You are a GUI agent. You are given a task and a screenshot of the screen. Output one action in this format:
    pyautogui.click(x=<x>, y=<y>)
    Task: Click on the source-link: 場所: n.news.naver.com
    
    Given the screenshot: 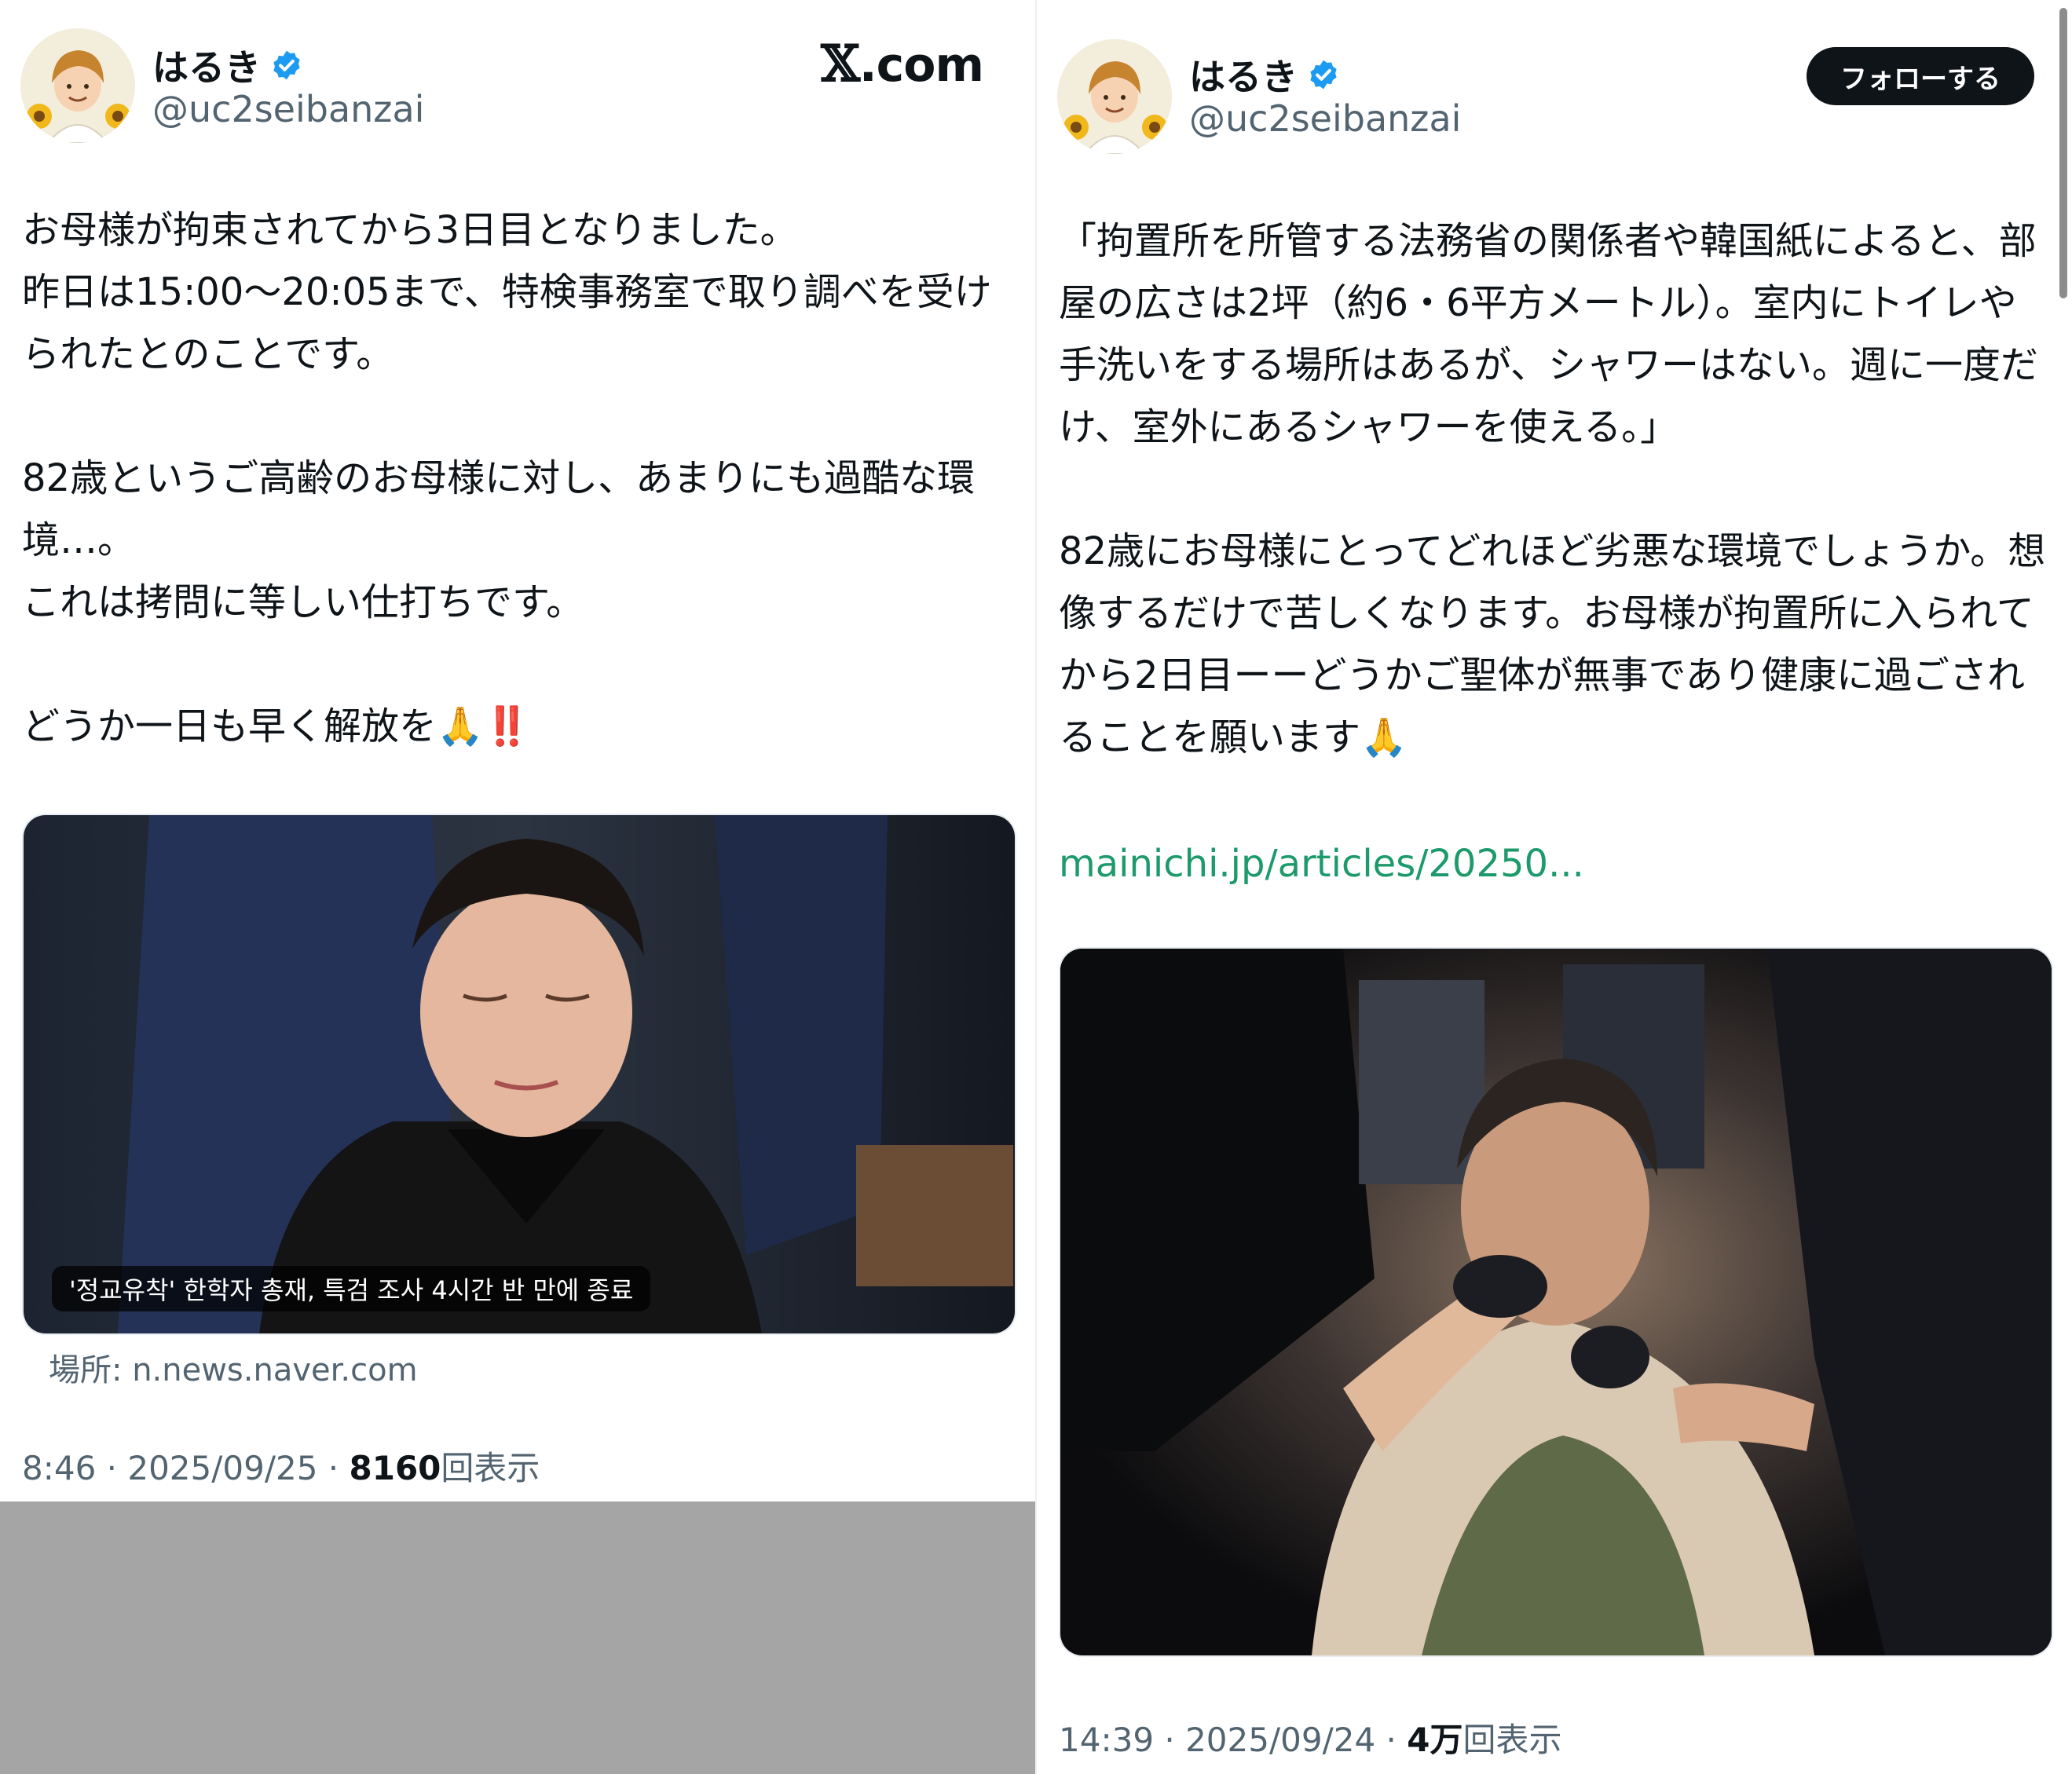 What is the action you would take?
    pyautogui.click(x=233, y=1367)
    